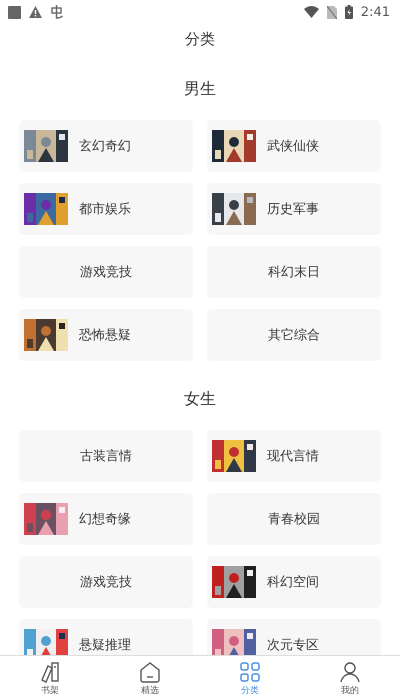 The height and width of the screenshot is (700, 400). Describe the element at coordinates (331, 12) in the screenshot. I see `no-sim-icon` at that location.